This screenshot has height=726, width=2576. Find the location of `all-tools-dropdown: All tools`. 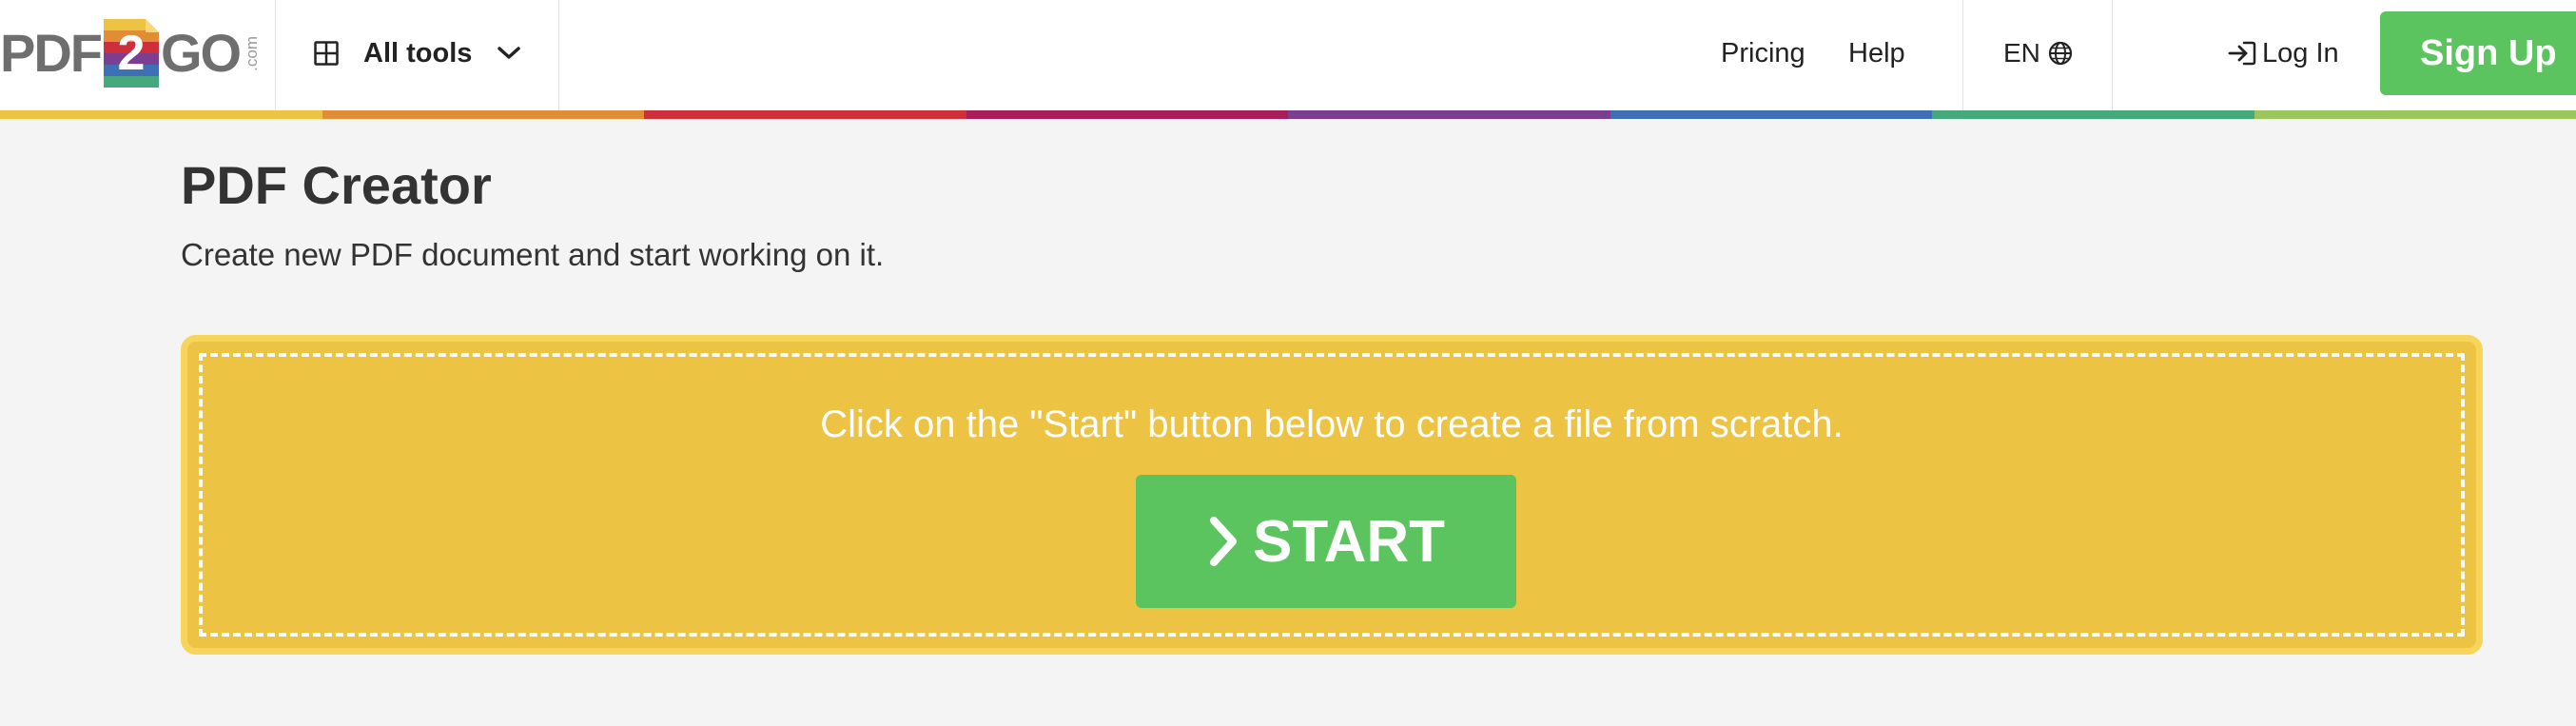

all-tools-dropdown: All tools is located at coordinates (418, 53).